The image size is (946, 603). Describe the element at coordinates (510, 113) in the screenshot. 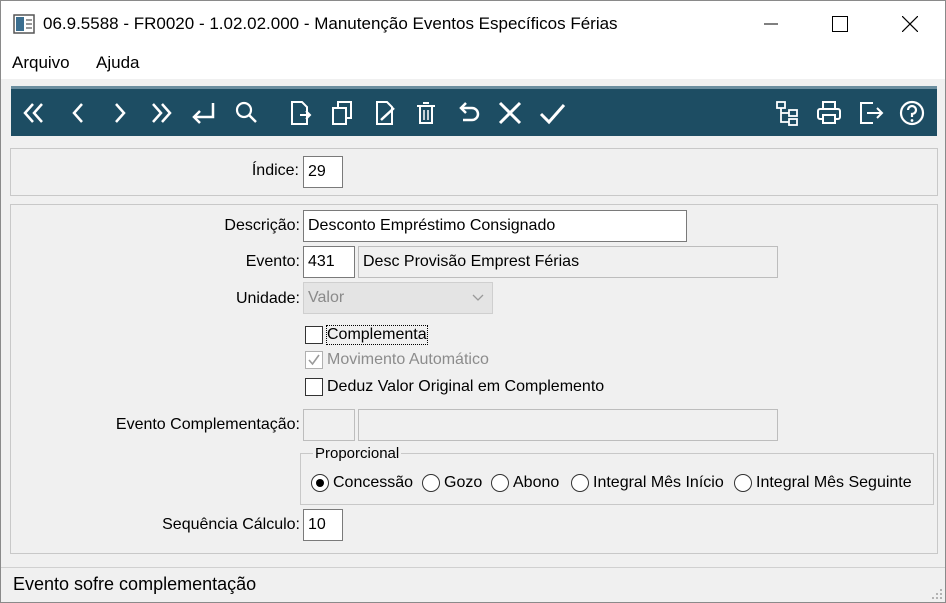

I see `cancel-icon` at that location.